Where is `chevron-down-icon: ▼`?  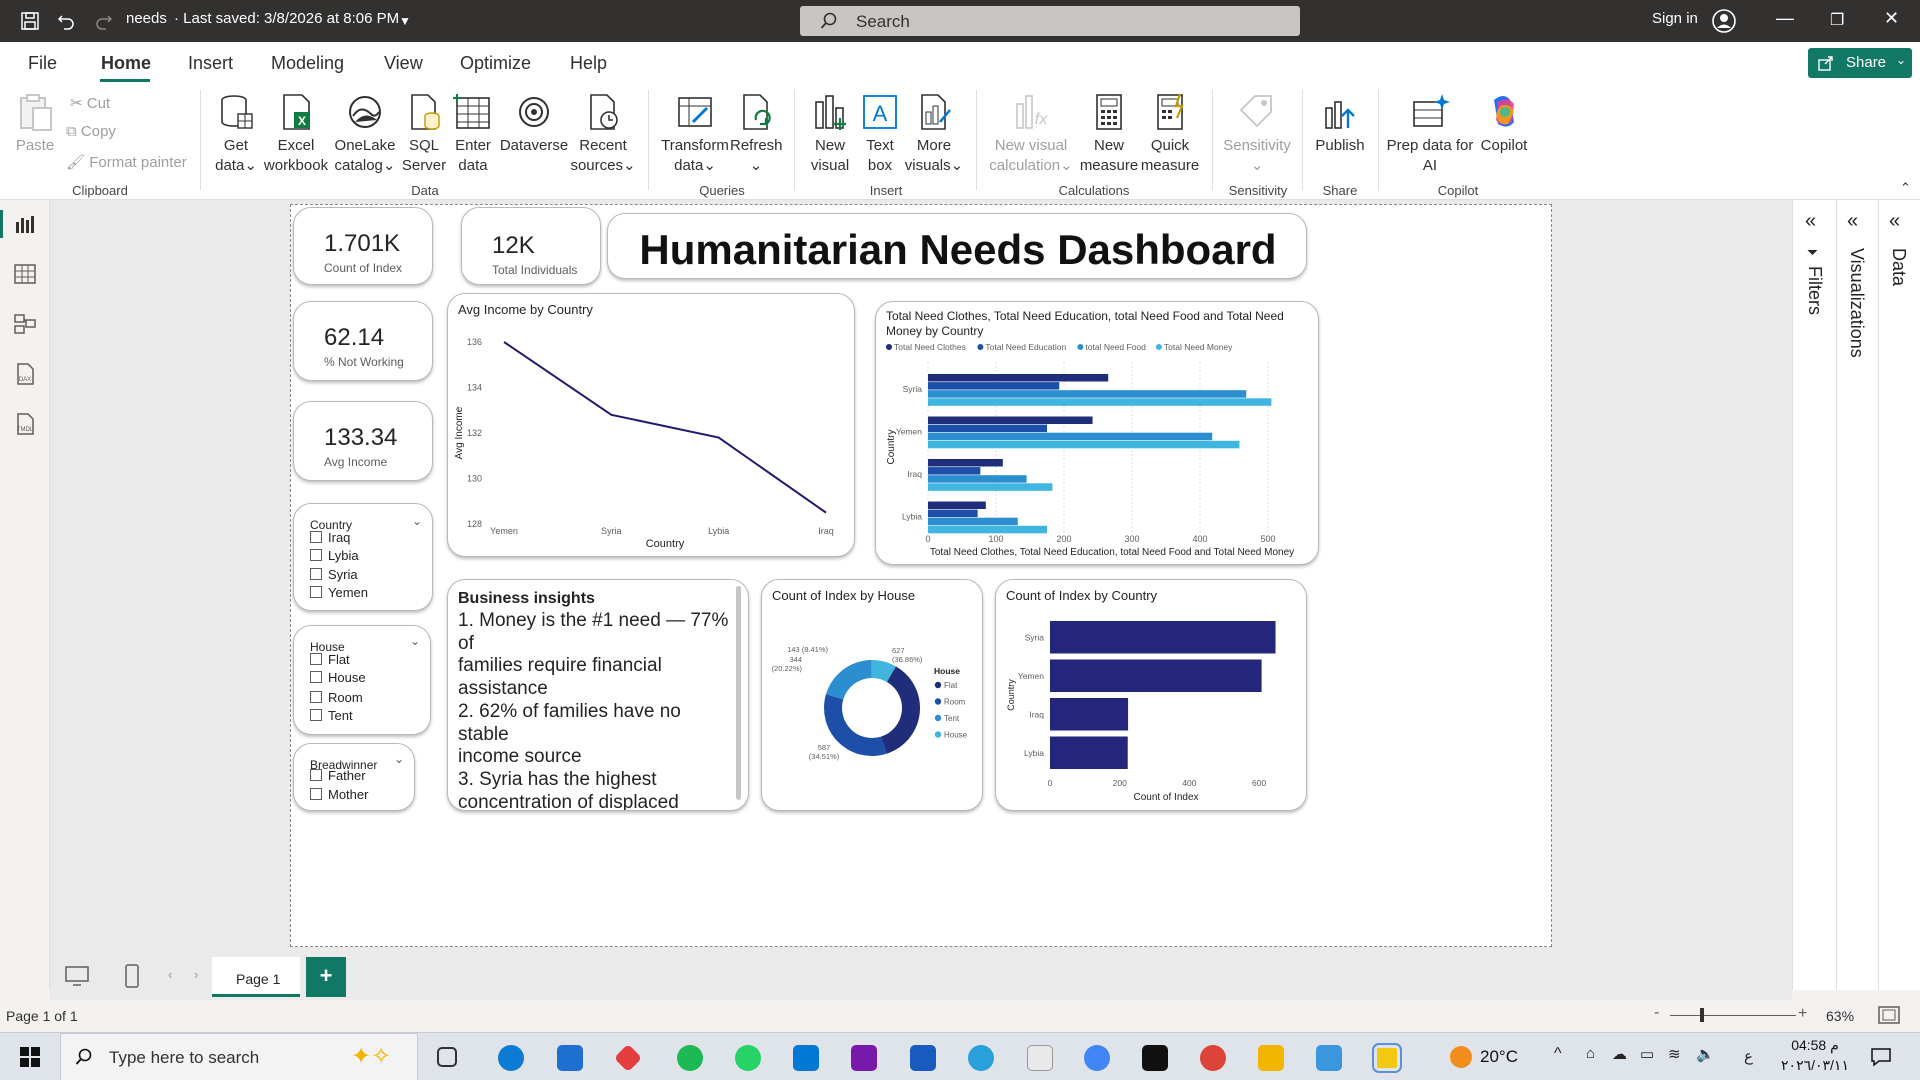 chevron-down-icon: ▼ is located at coordinates (405, 21).